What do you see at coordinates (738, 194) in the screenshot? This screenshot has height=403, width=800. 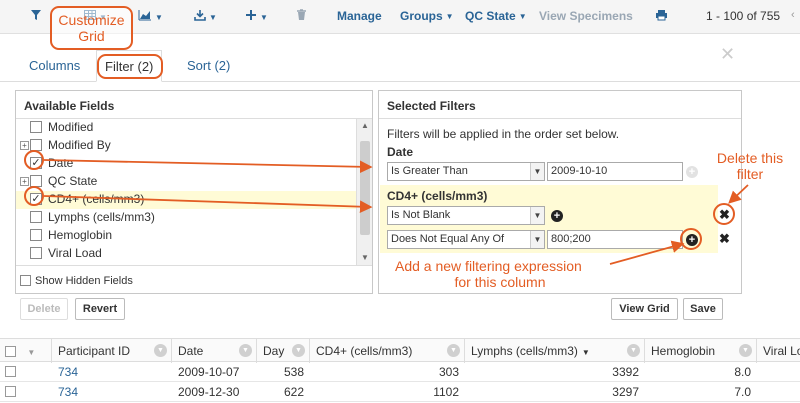 I see `delete-filter-arrow` at bounding box center [738, 194].